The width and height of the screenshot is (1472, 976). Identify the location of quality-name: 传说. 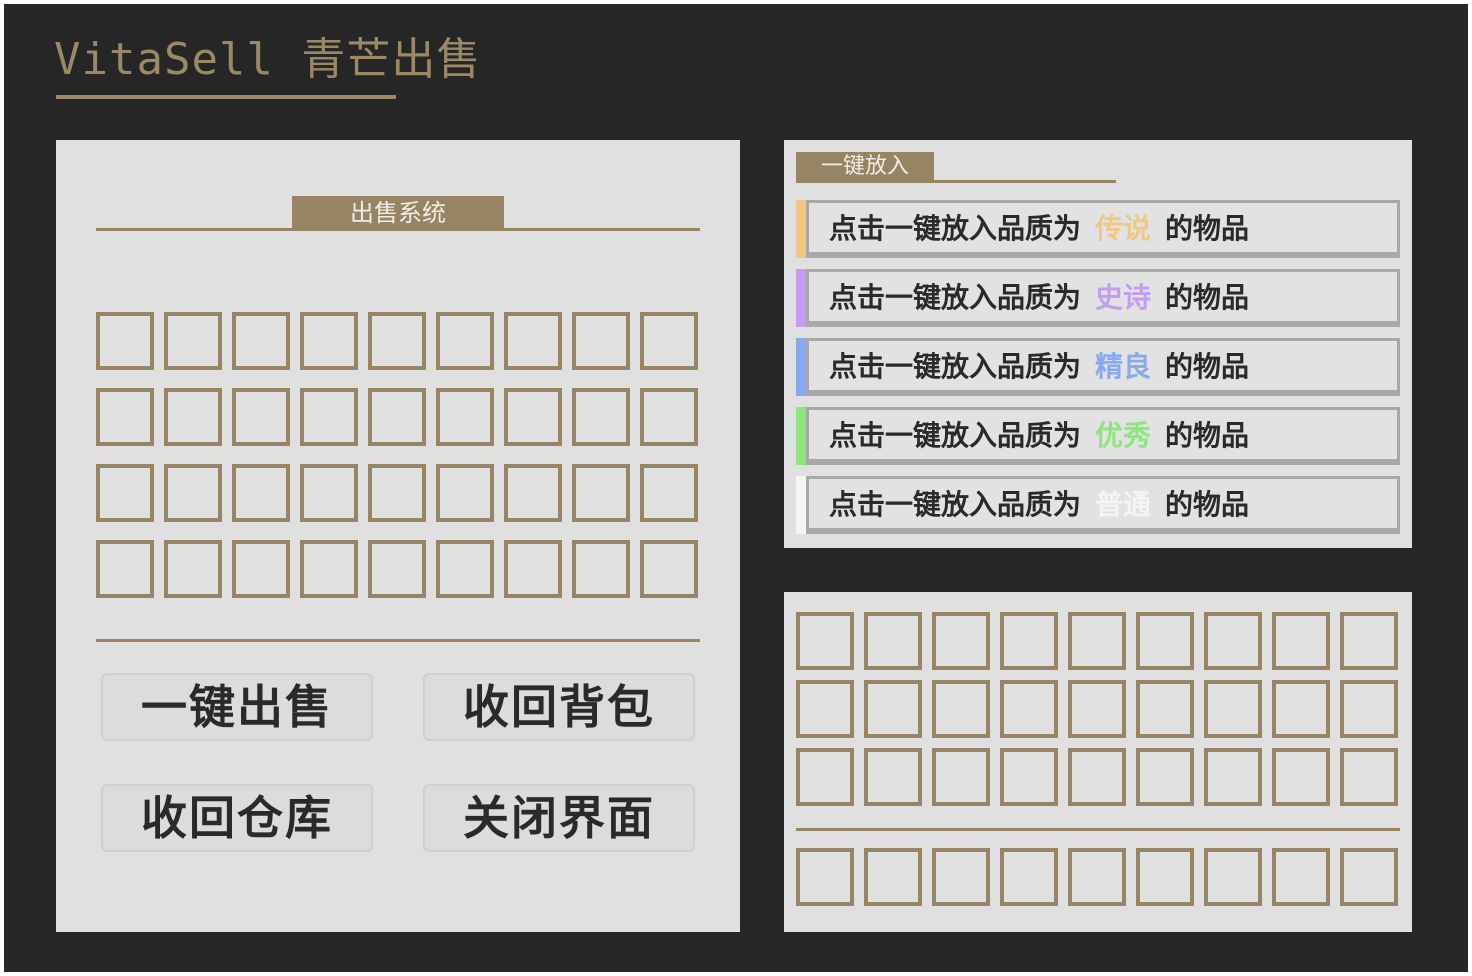
(1123, 228).